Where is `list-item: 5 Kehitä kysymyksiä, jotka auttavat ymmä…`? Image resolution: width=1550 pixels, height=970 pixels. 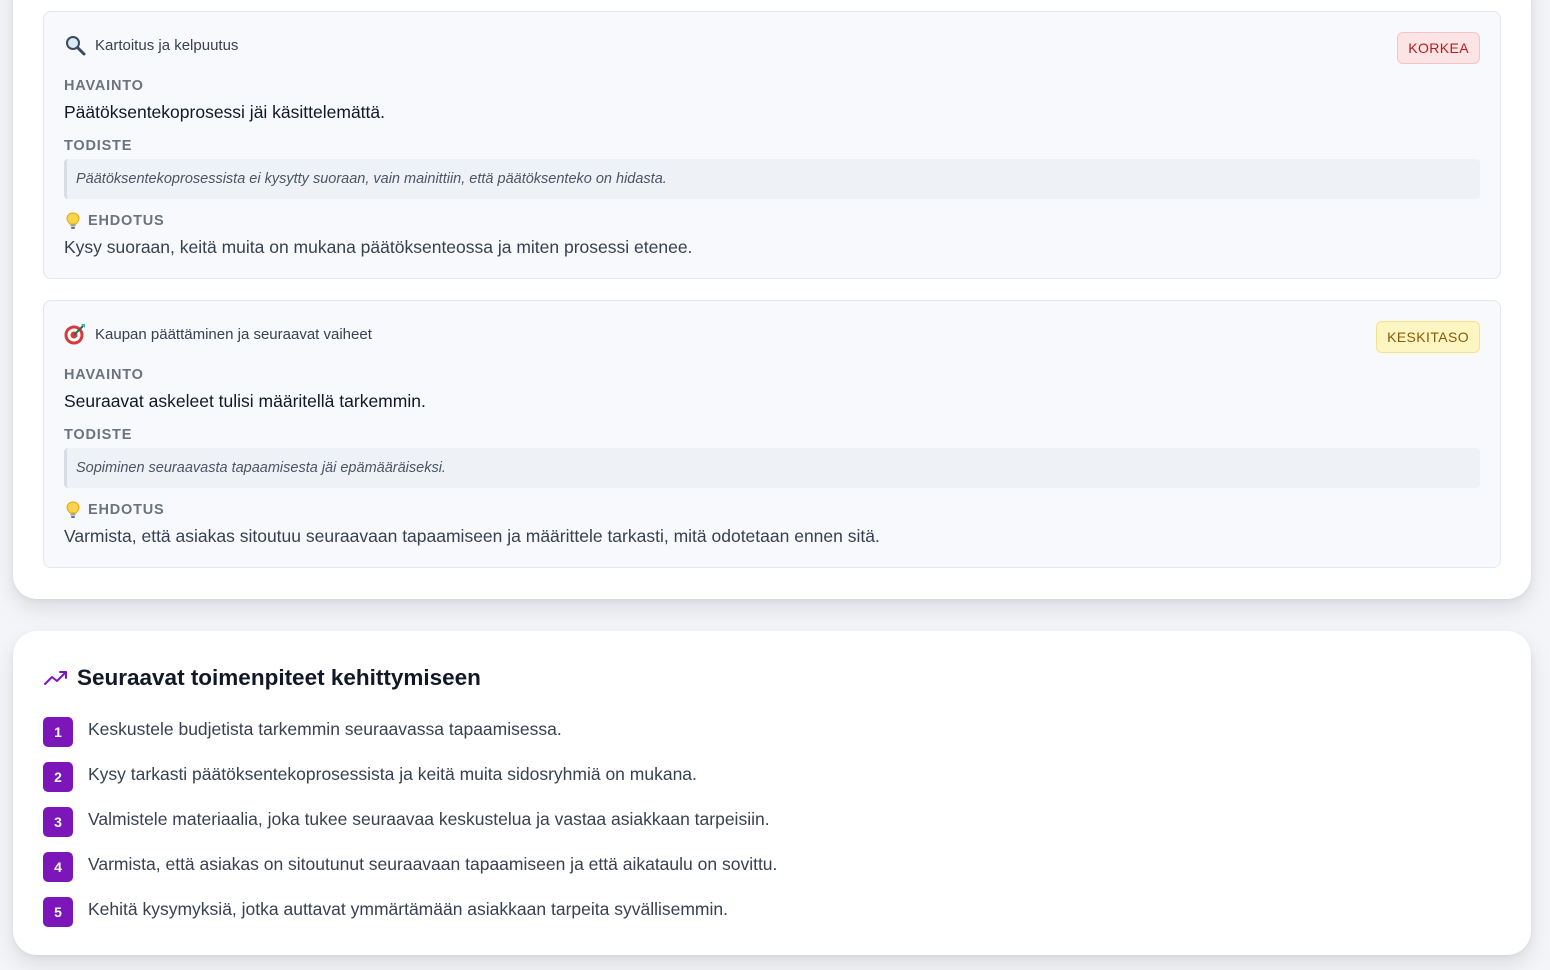 list-item: 5 Kehitä kysymyksiä, jotka auttavat ymmä… is located at coordinates (763, 912).